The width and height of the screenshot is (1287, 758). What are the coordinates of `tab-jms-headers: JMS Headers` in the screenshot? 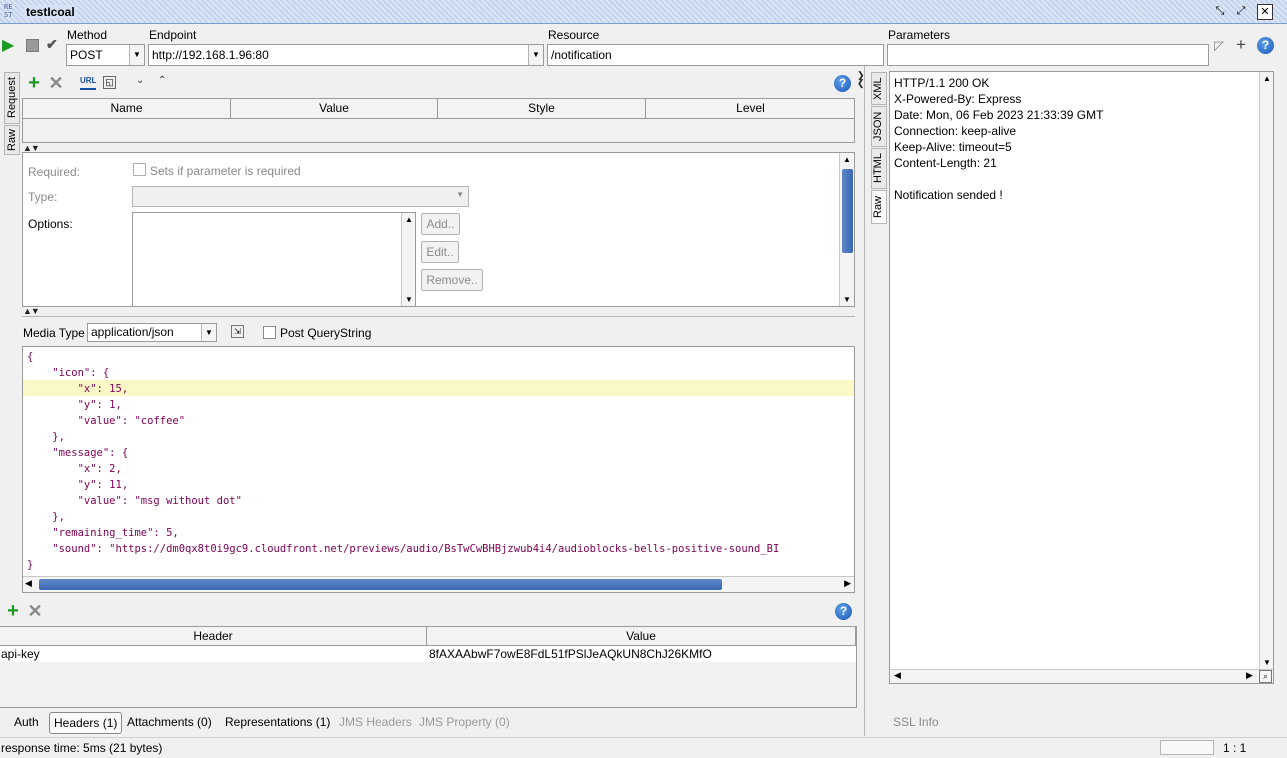 It's located at (375, 723).